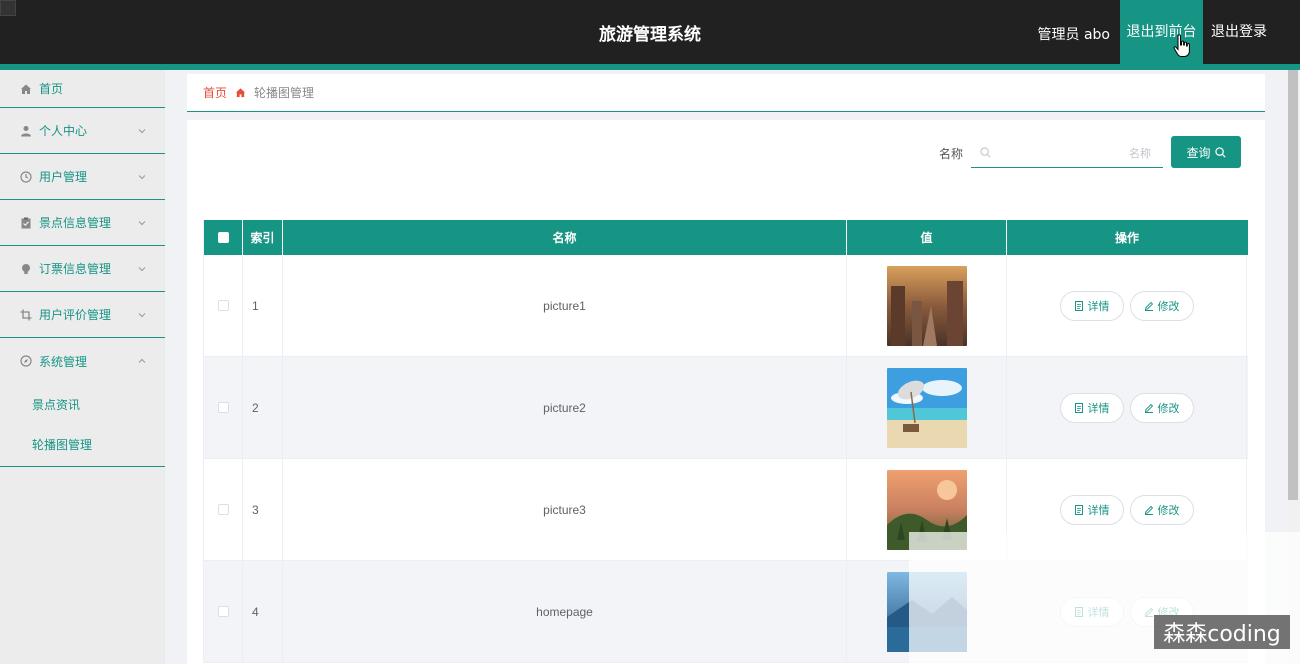 The width and height of the screenshot is (1300, 664). Describe the element at coordinates (26, 361) in the screenshot. I see `compass-icon` at that location.